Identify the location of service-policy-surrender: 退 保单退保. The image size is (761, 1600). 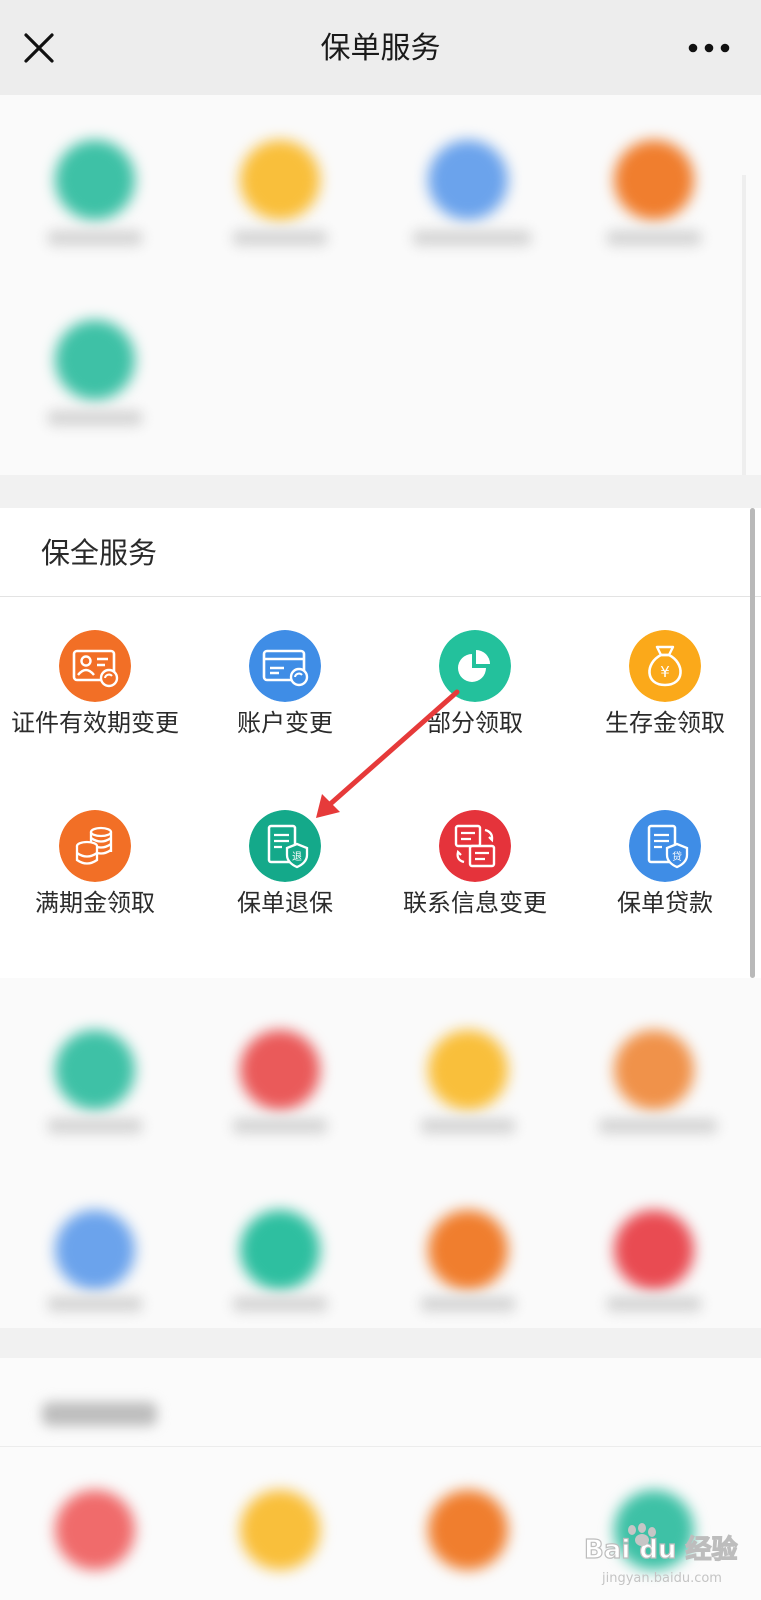
(285, 802).